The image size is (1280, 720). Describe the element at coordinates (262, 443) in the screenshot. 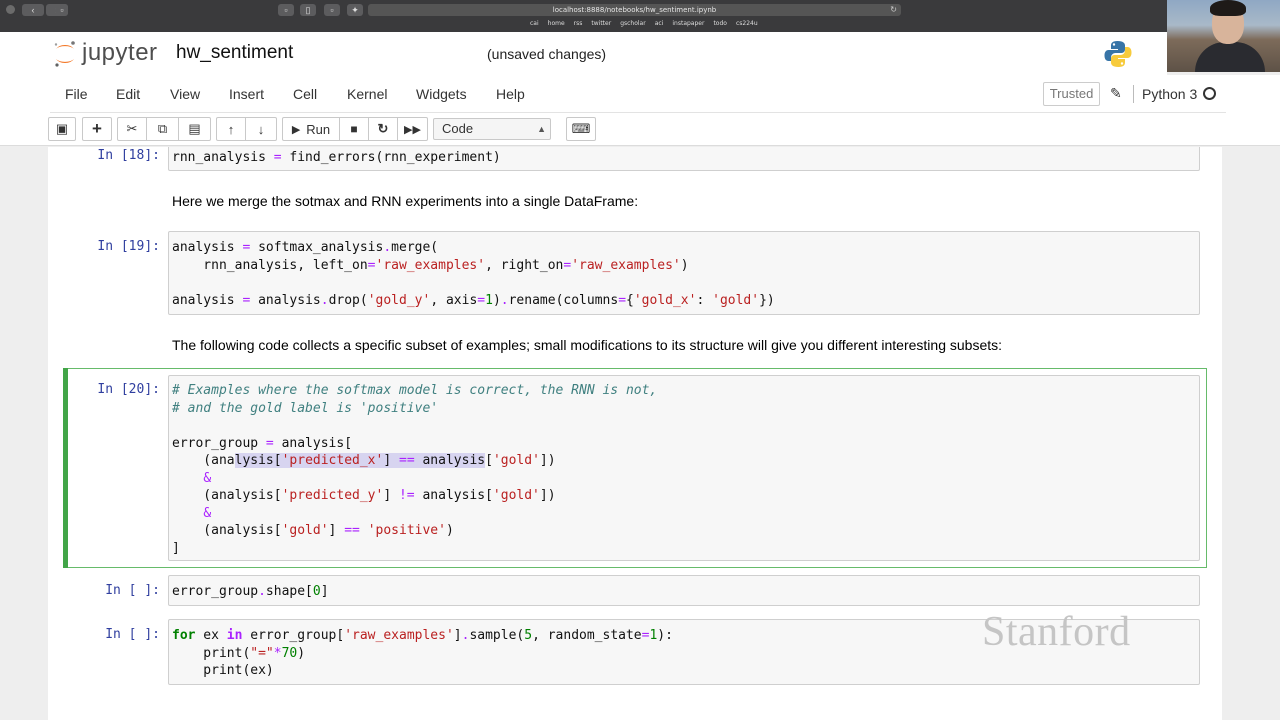

I see `code-line: error_group = analysis[` at that location.